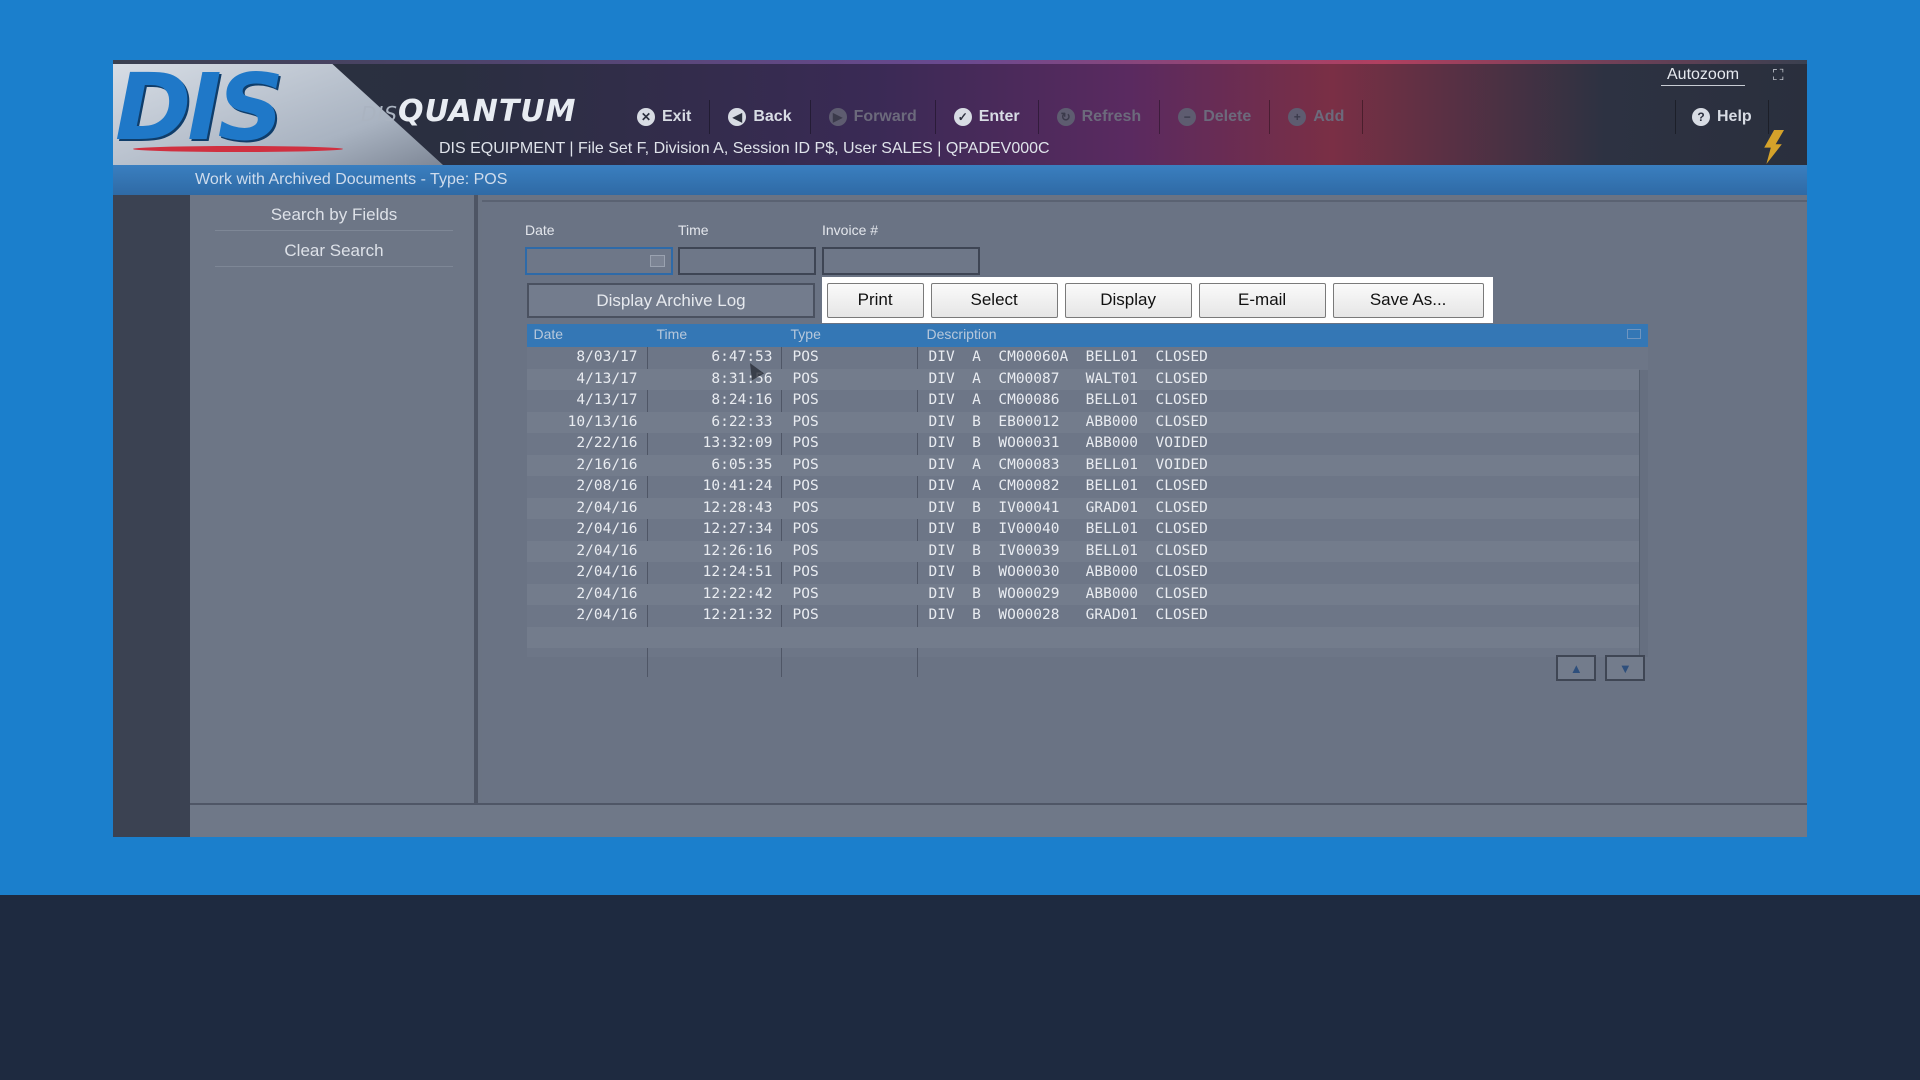  What do you see at coordinates (1068, 443) in the screenshot?
I see `cell-description: DIV B WO00031 ABB000 VOIDED` at bounding box center [1068, 443].